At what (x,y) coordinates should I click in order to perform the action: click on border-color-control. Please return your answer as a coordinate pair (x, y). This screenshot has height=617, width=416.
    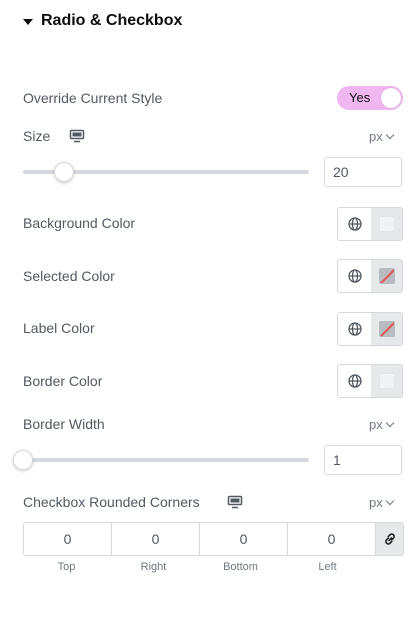
    Looking at the image, I should click on (370, 381).